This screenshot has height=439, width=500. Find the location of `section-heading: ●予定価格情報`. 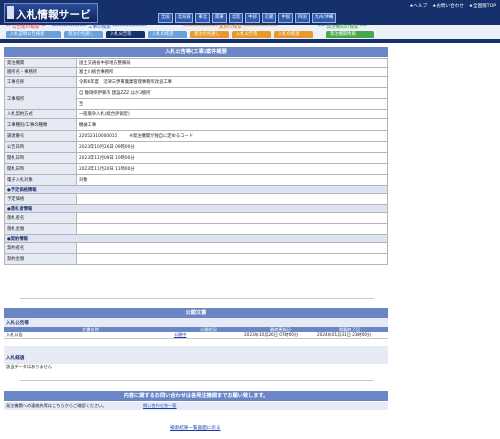

section-heading: ●予定価格情報 is located at coordinates (196, 189).